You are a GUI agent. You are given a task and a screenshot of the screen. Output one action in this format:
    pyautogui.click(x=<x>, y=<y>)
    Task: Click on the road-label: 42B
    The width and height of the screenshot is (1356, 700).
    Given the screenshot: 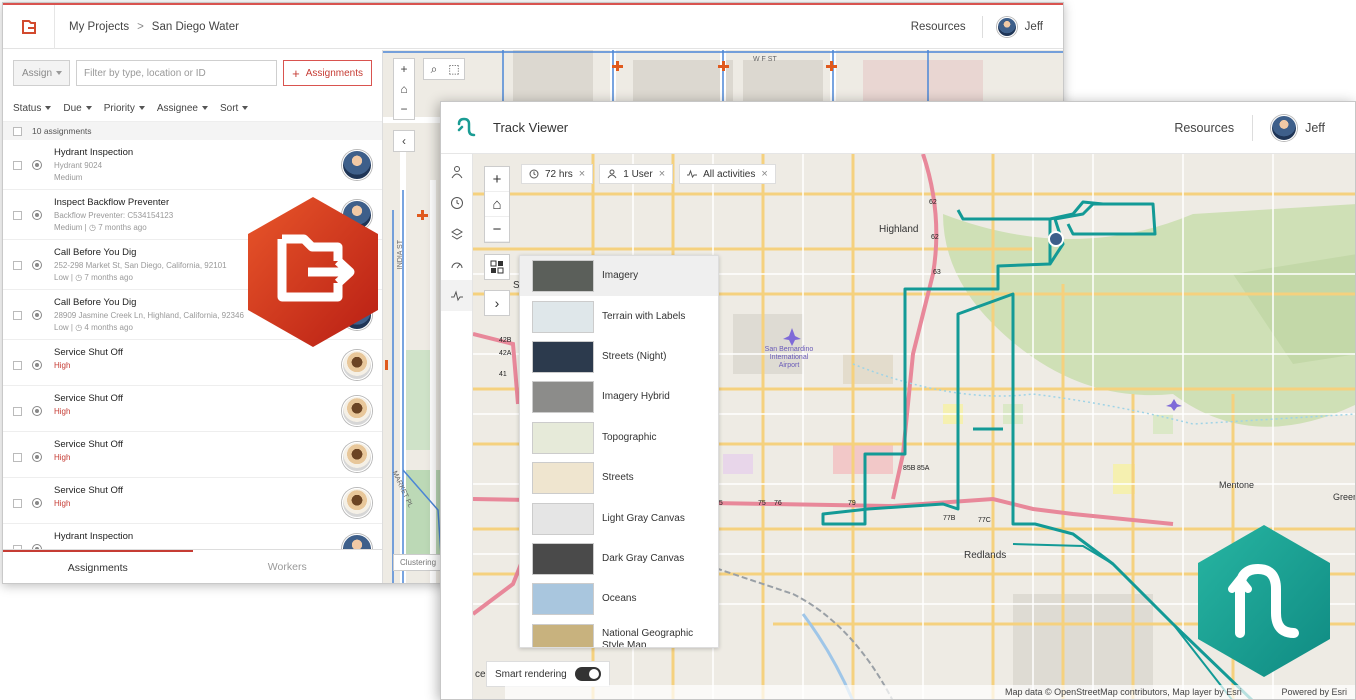 What is the action you would take?
    pyautogui.click(x=505, y=340)
    